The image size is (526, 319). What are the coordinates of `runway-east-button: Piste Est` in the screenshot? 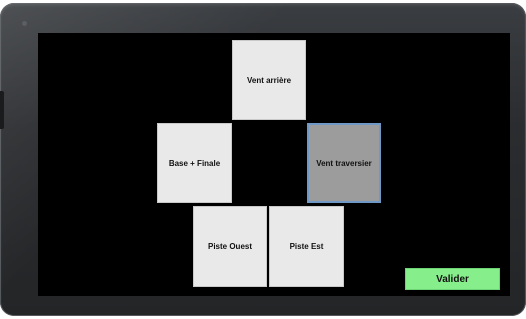 It's located at (306, 246).